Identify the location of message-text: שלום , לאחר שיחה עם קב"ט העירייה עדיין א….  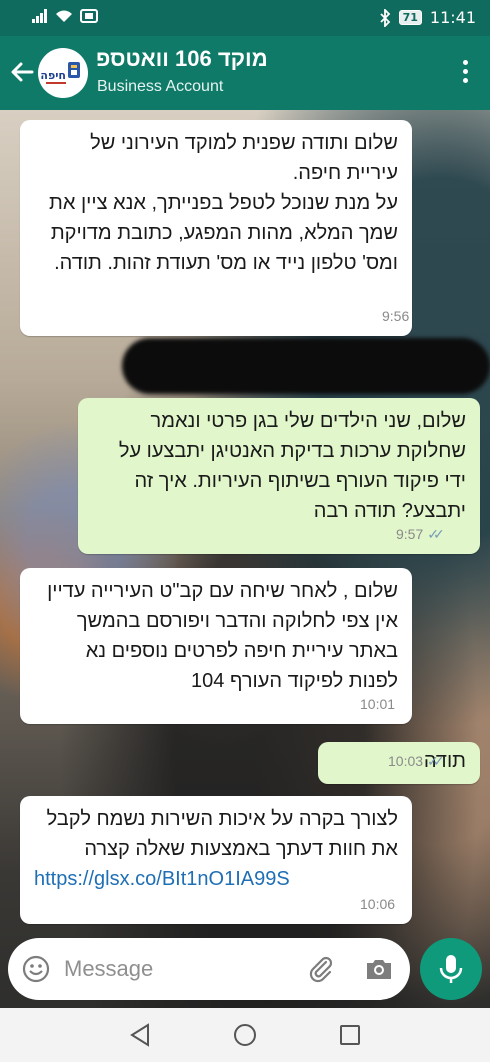
(222, 636).